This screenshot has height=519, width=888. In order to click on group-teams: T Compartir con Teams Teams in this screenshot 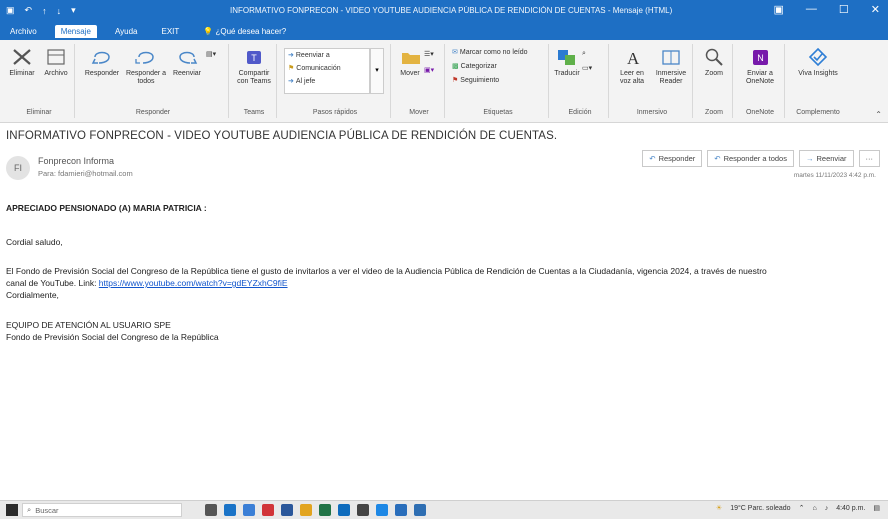, I will do `click(254, 81)`.